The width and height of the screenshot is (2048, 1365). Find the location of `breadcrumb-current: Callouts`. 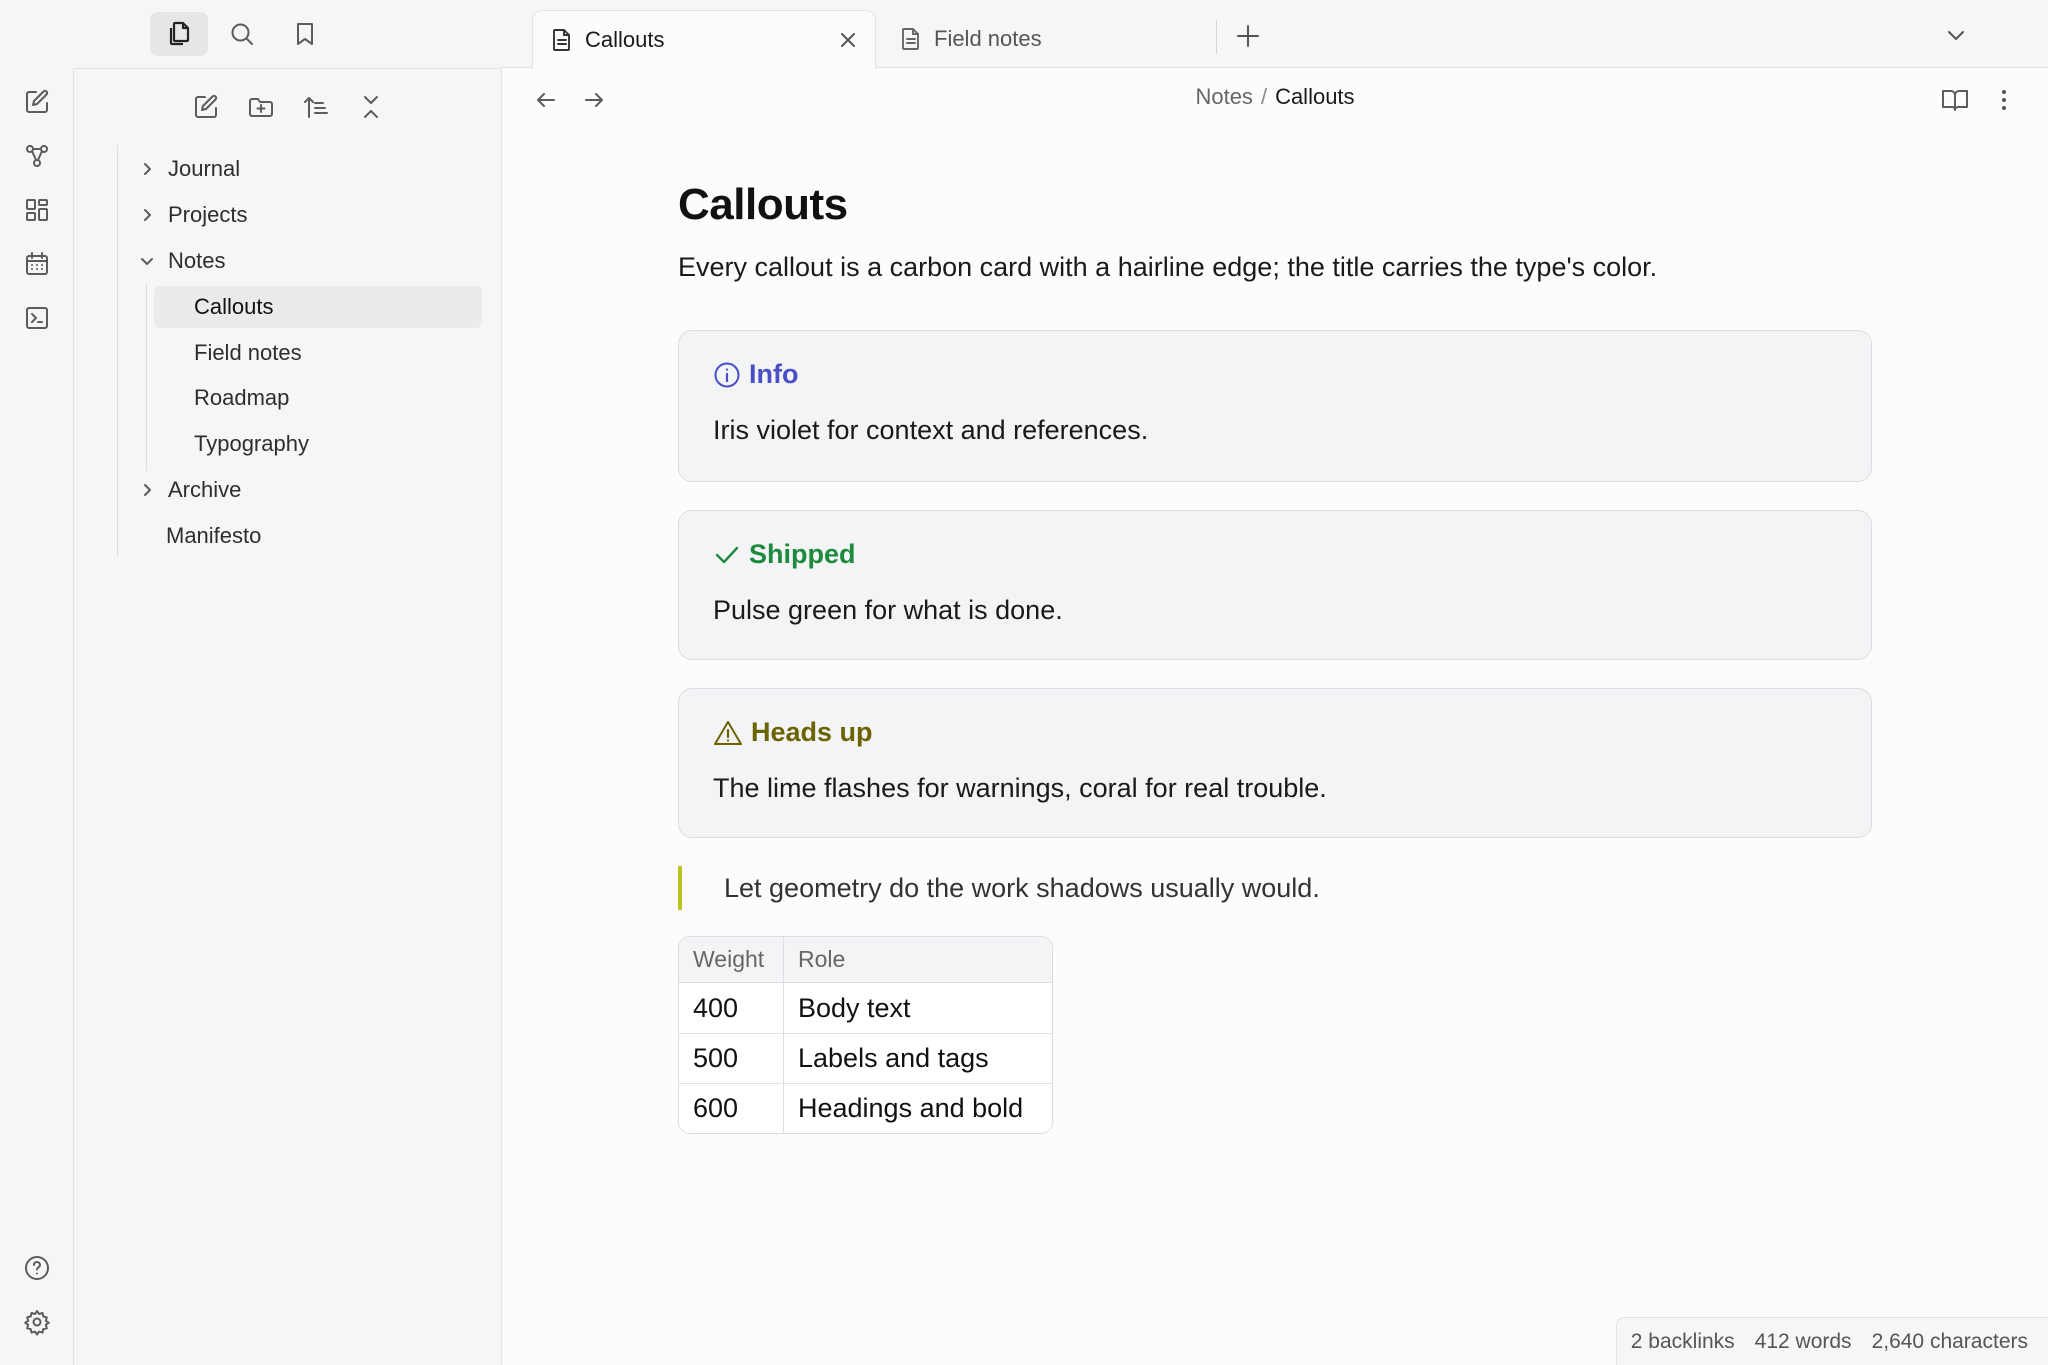

breadcrumb-current: Callouts is located at coordinates (1314, 96).